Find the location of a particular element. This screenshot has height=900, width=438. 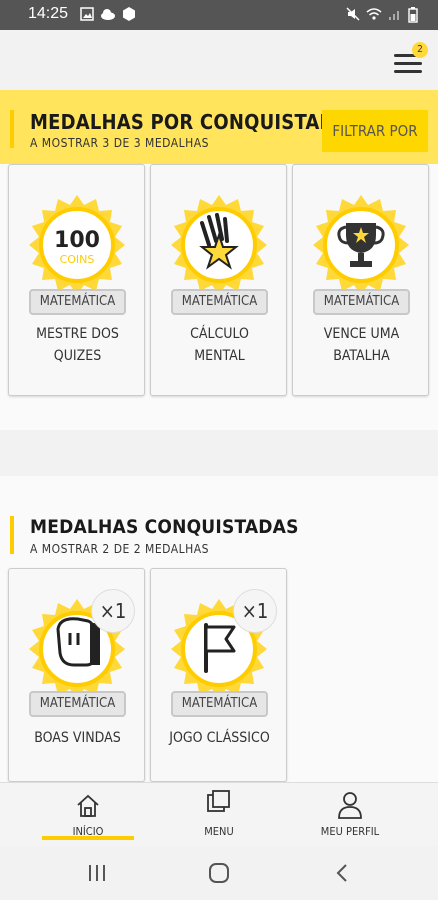

person-icon is located at coordinates (350, 805).